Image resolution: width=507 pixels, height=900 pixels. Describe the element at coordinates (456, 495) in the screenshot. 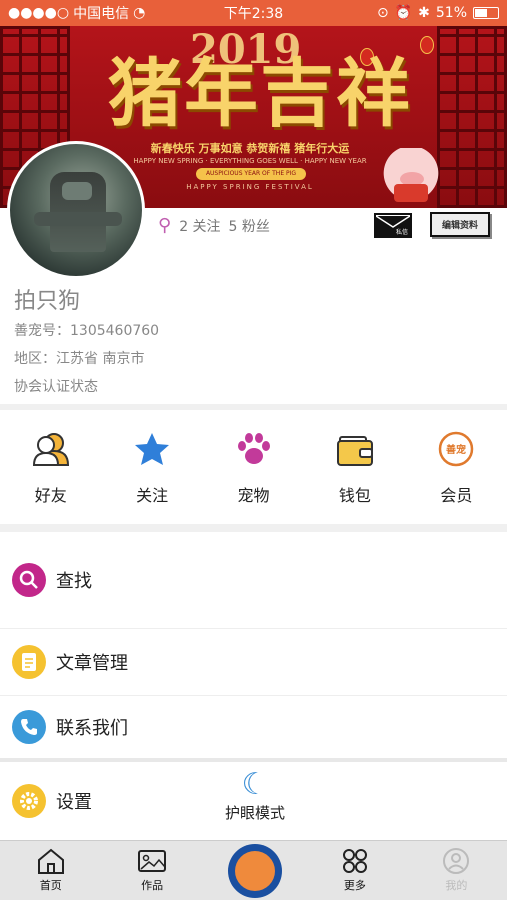

I see `quick-member-label: 会员` at that location.